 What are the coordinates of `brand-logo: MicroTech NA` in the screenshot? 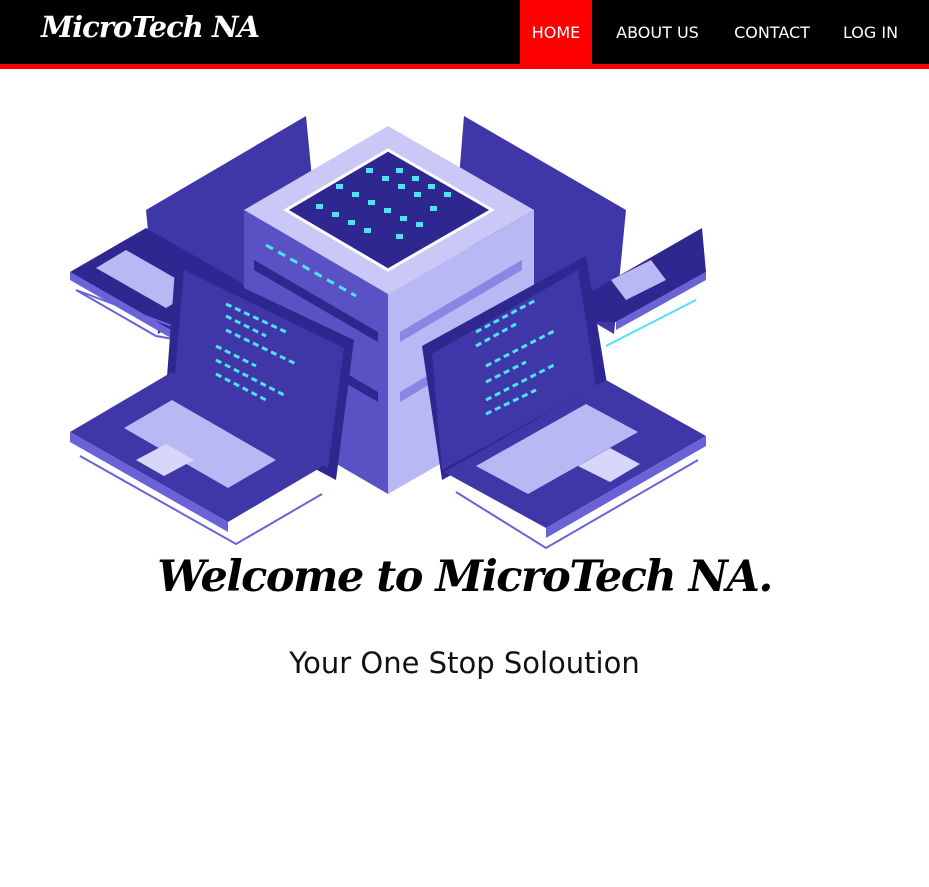 It's located at (150, 27).